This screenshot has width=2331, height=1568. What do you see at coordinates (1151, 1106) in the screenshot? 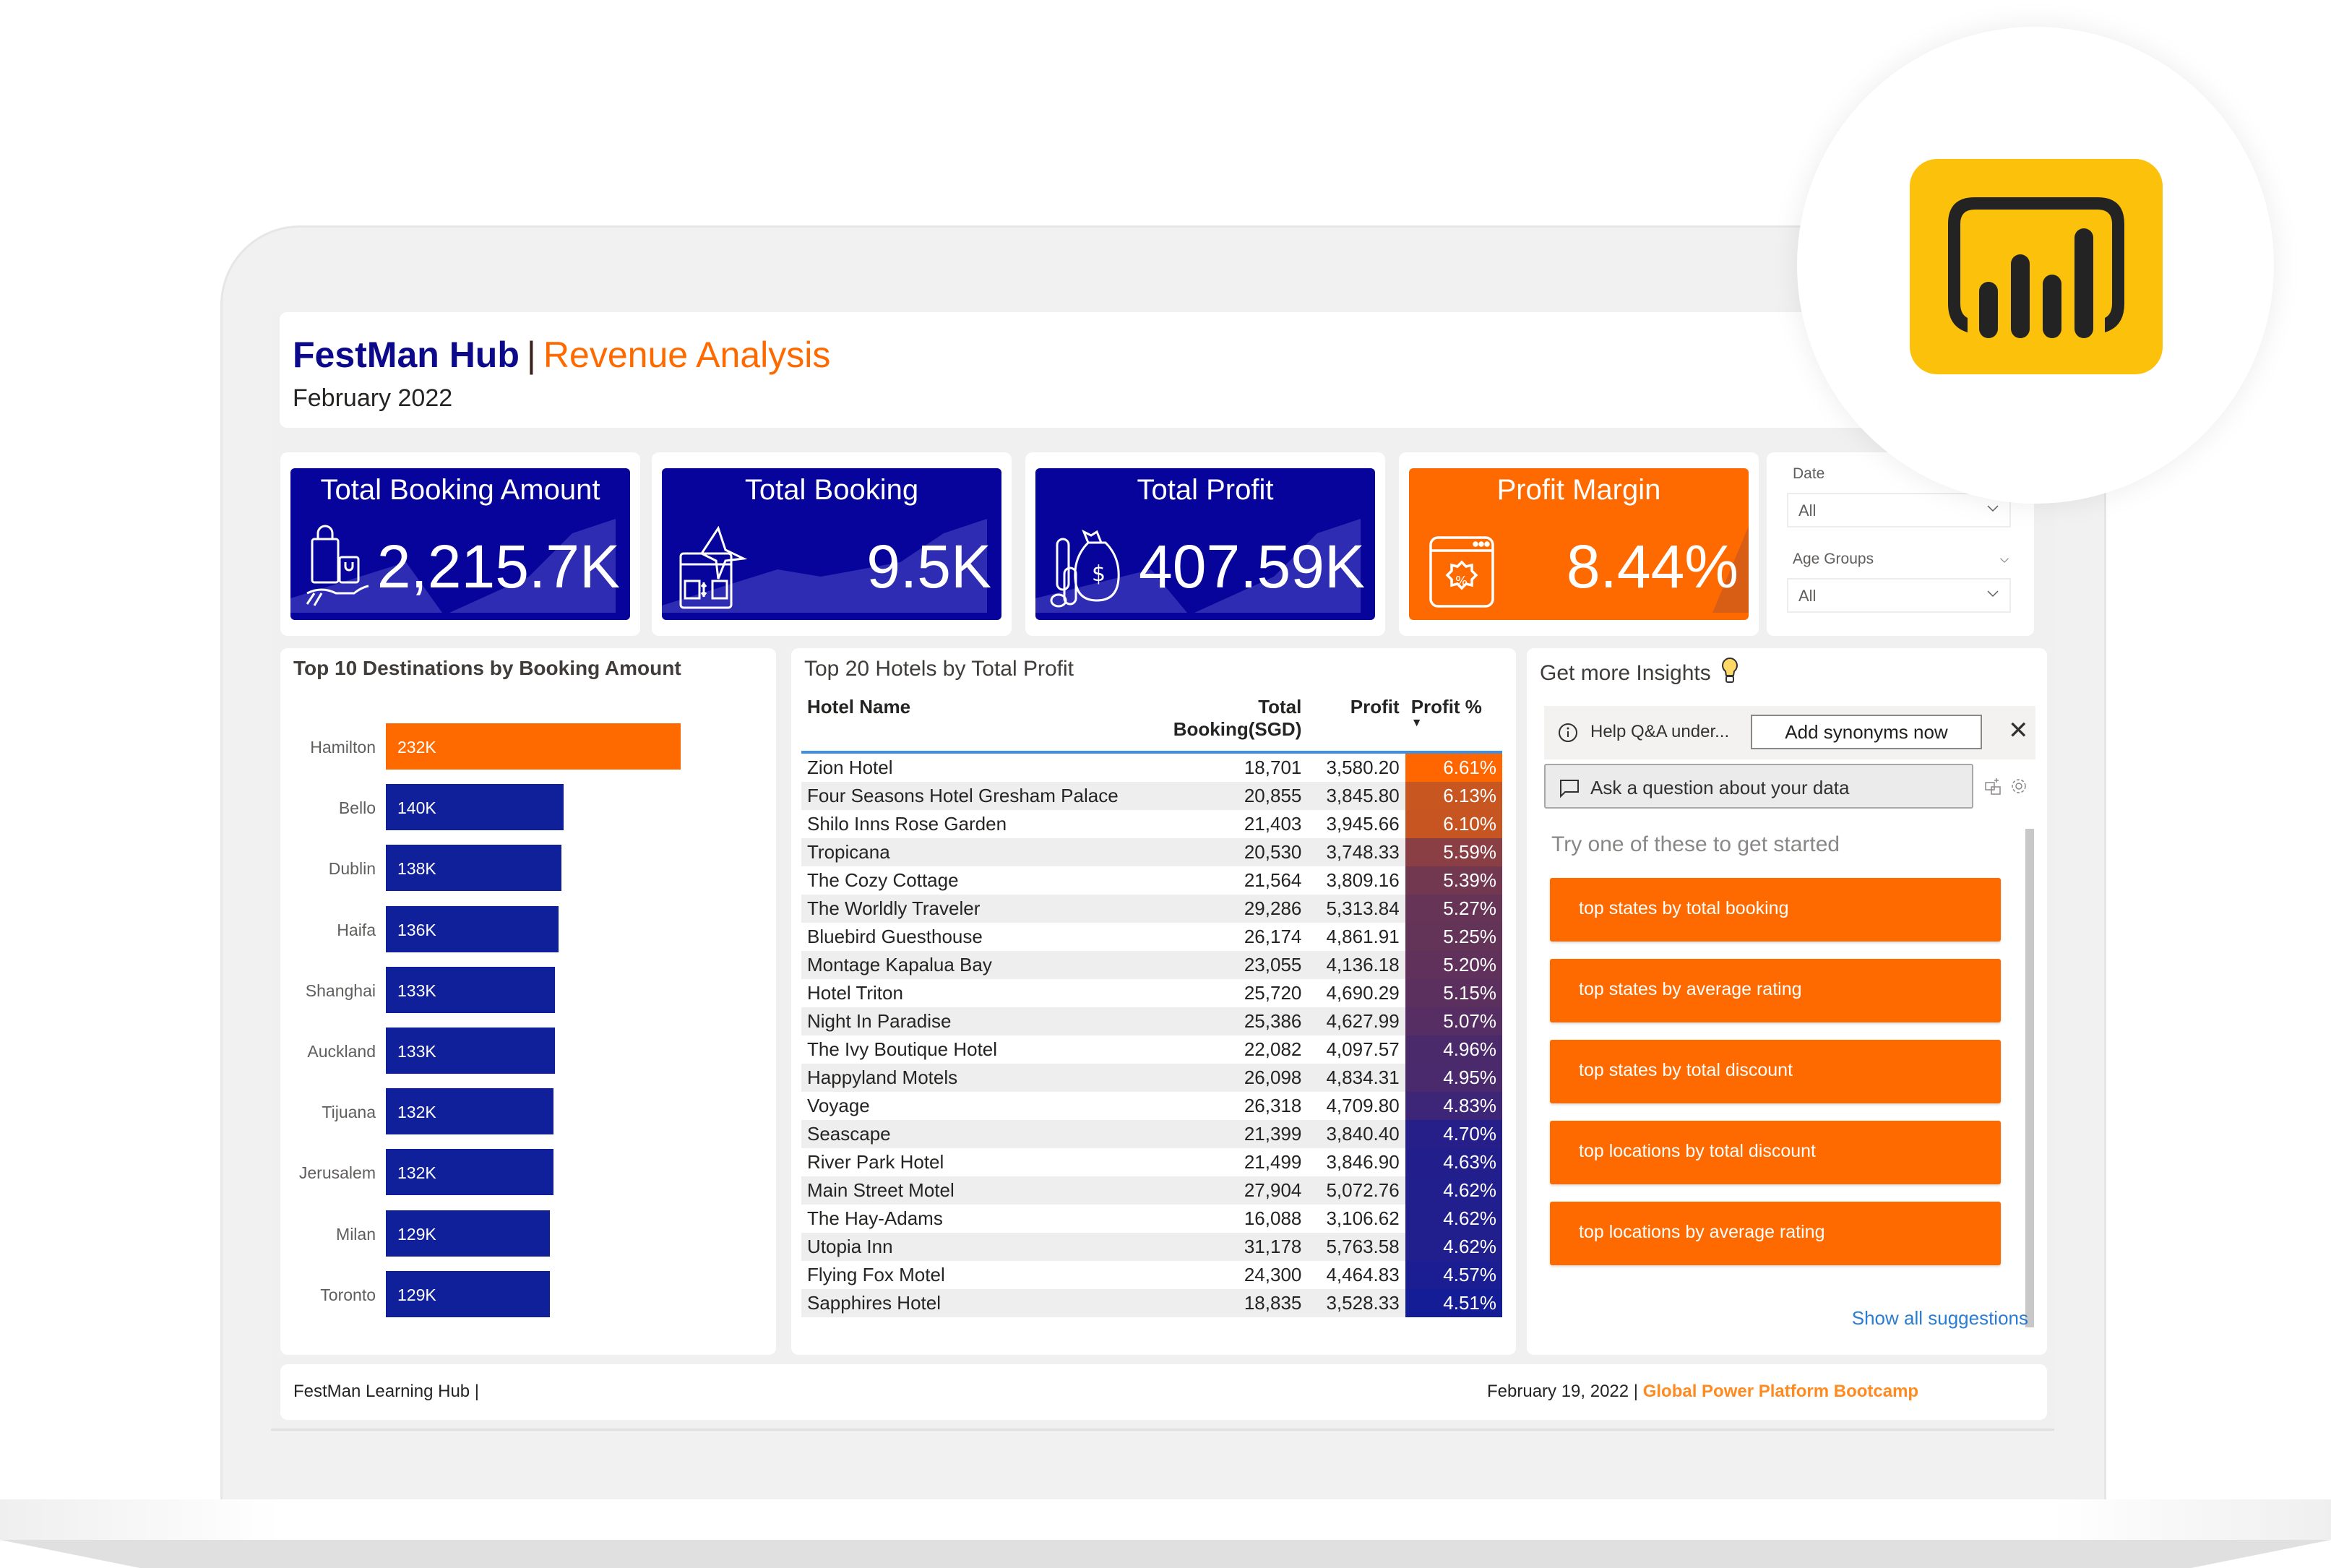
I see `table-row: Voyage 26,318 4,709.80 4.83%` at bounding box center [1151, 1106].